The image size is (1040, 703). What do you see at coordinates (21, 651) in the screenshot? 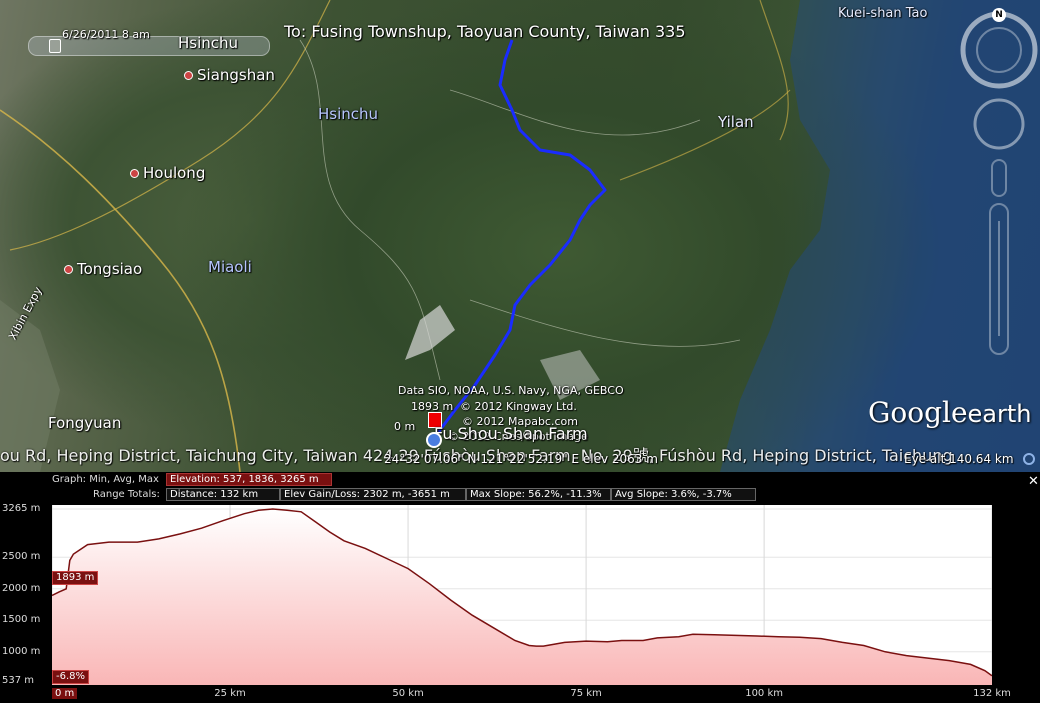
I see `y-tick-label: 1000 m` at bounding box center [21, 651].